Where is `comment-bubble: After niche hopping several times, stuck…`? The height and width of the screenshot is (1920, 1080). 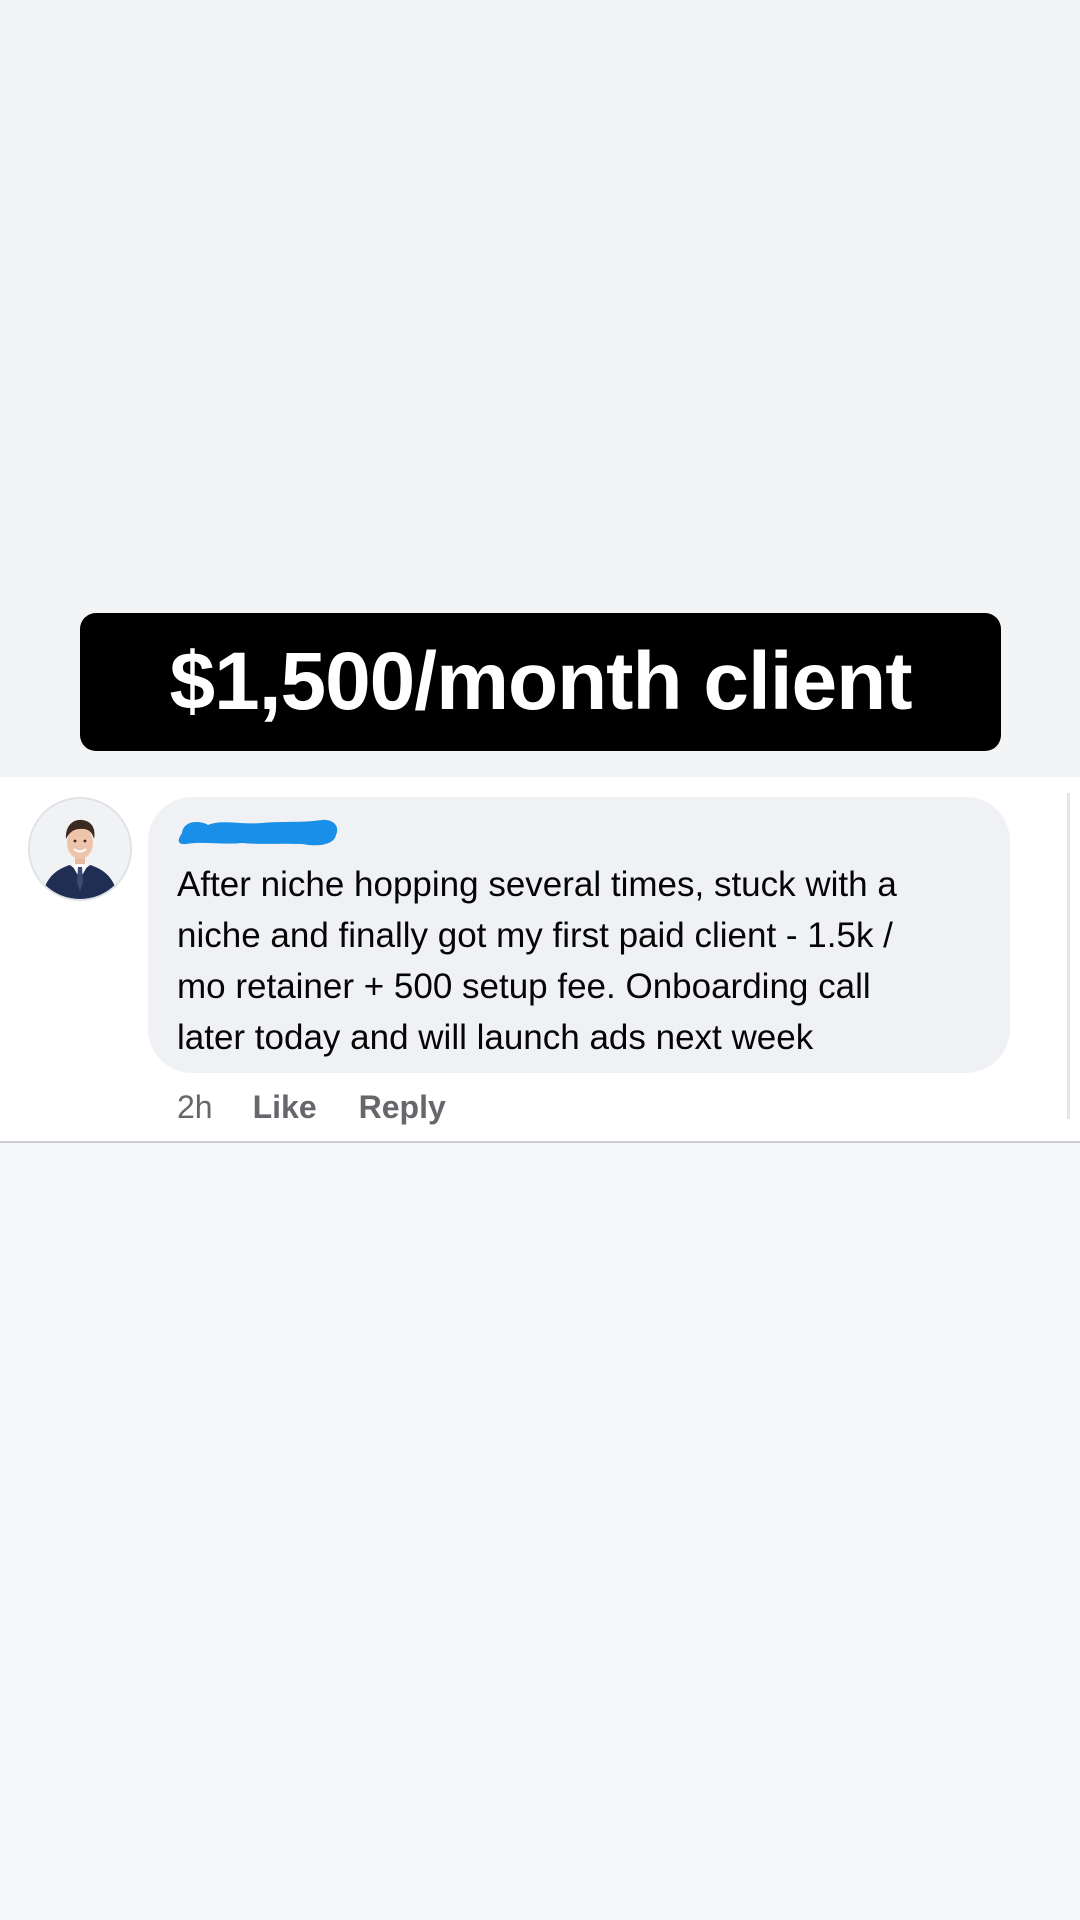 comment-bubble: After niche hopping several times, stuck… is located at coordinates (579, 935).